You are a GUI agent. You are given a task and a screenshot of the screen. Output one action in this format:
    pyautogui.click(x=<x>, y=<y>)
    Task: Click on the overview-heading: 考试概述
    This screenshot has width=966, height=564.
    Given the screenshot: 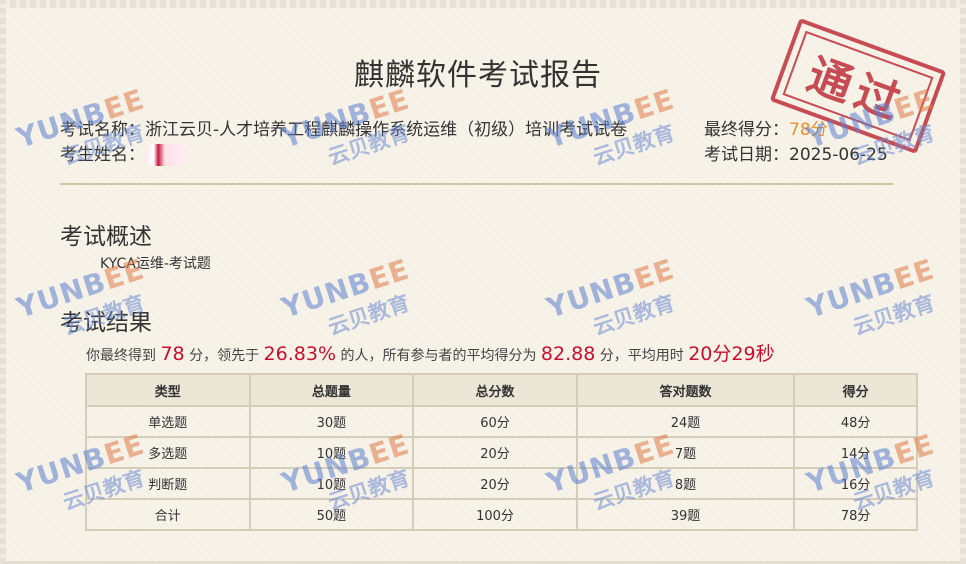 What is the action you would take?
    pyautogui.click(x=106, y=237)
    